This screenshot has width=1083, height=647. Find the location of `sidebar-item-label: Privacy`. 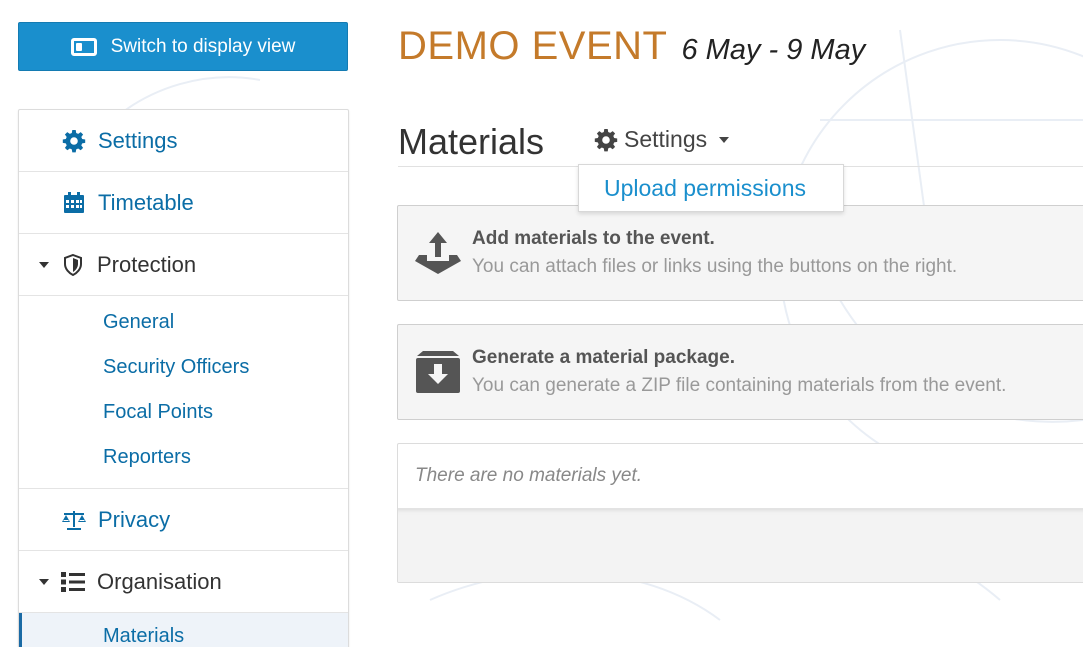

sidebar-item-label: Privacy is located at coordinates (134, 519).